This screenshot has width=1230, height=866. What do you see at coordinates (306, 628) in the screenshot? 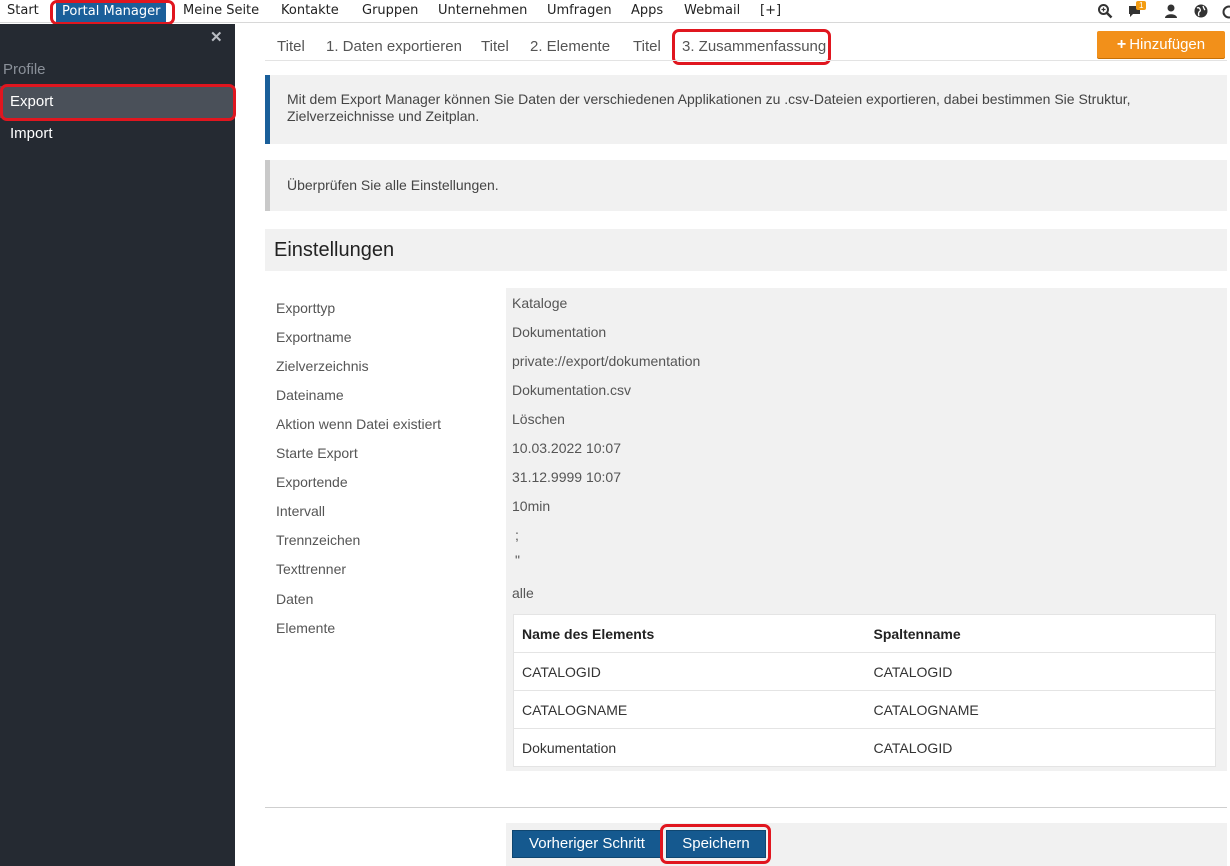
I see `label-elemente: Elemente` at bounding box center [306, 628].